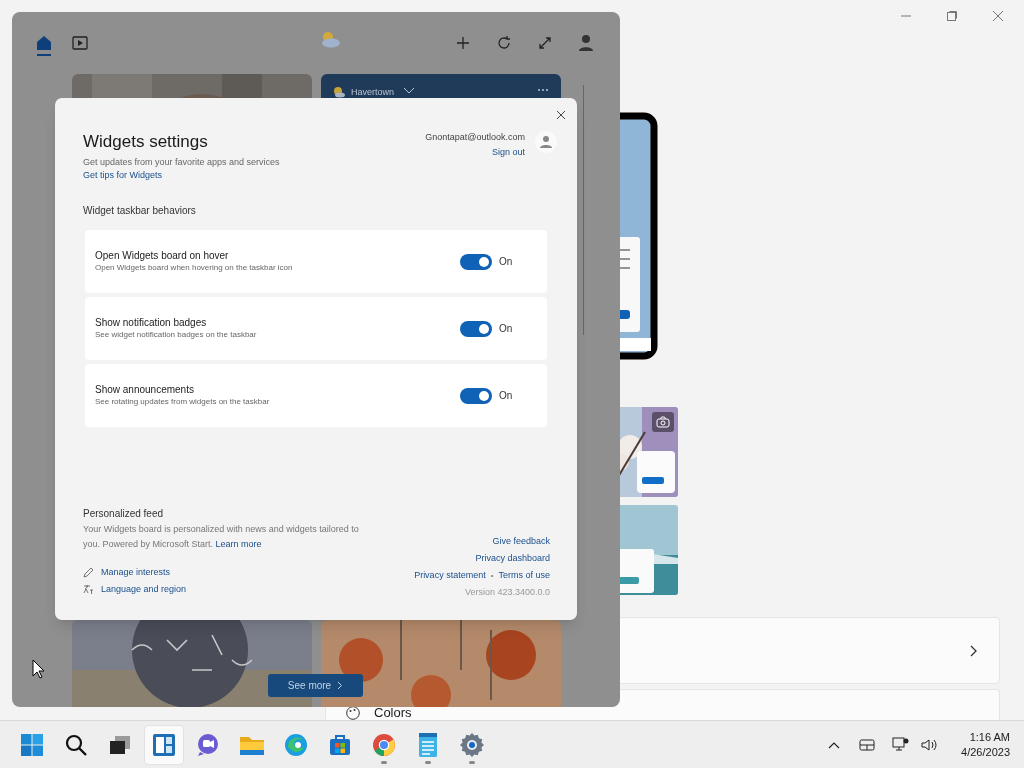 This screenshot has width=1024, height=768. Describe the element at coordinates (409, 91) in the screenshot. I see `chevron-down-icon` at that location.